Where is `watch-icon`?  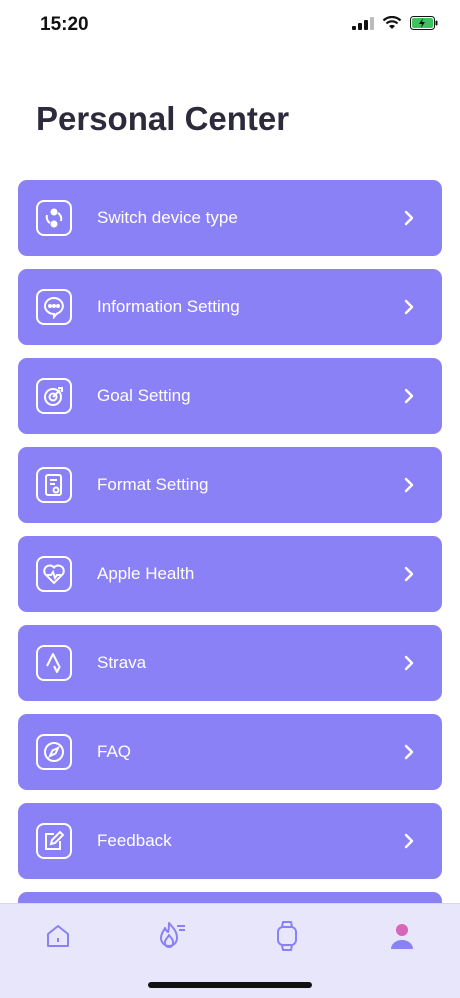
watch-icon is located at coordinates (287, 936).